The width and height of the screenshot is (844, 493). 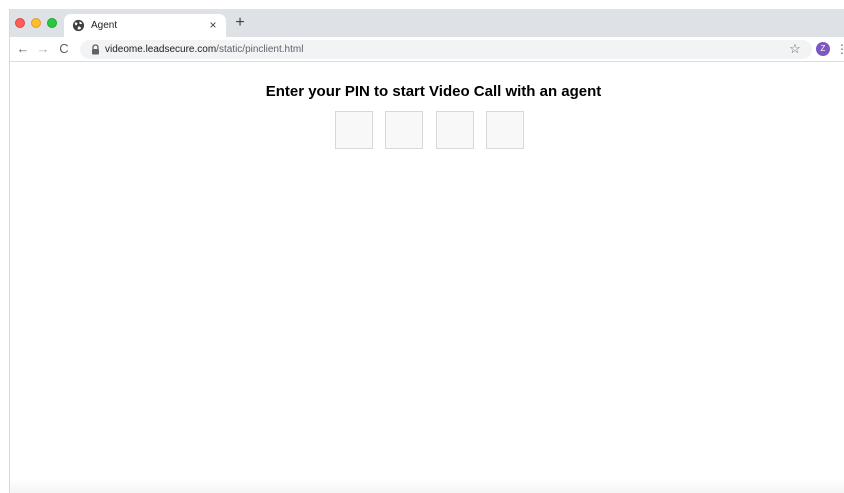 What do you see at coordinates (213, 25) in the screenshot?
I see `tab-close-icon: ×` at bounding box center [213, 25].